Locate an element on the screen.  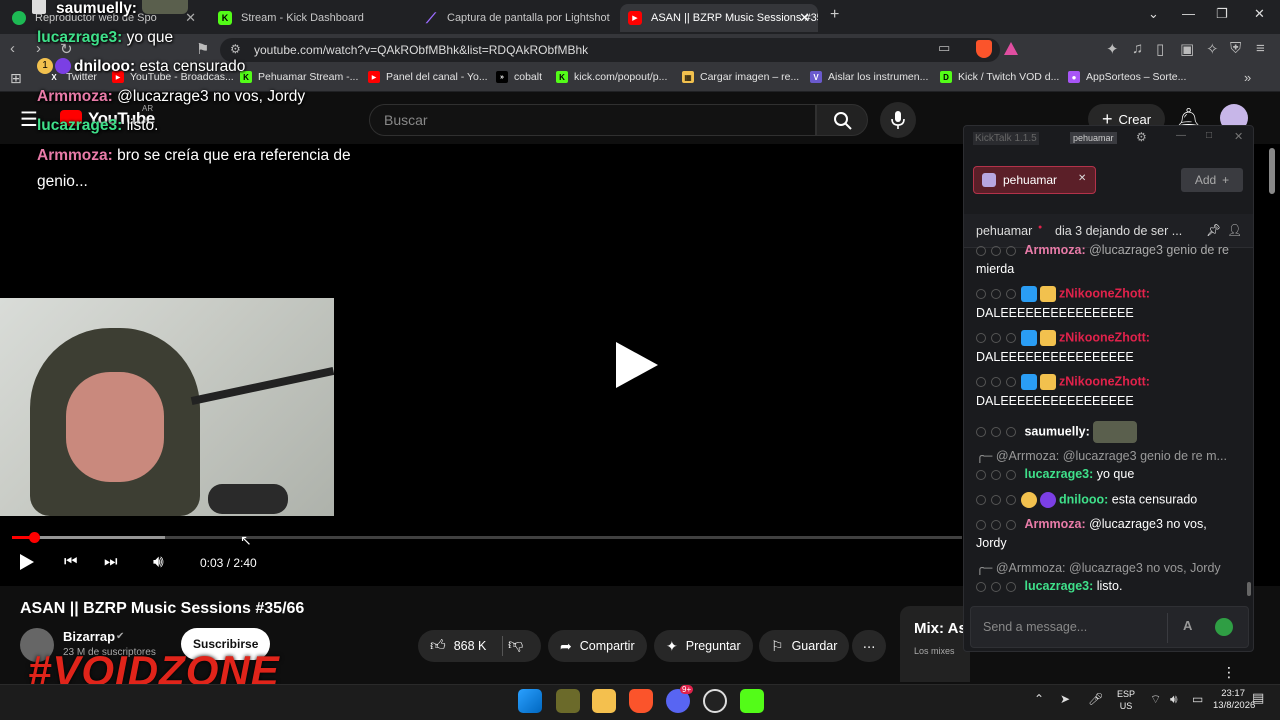
reply-preview: ╭─ @Armmoza: @lucazrage3 no vos, Jordy is located at coordinates (1098, 568).